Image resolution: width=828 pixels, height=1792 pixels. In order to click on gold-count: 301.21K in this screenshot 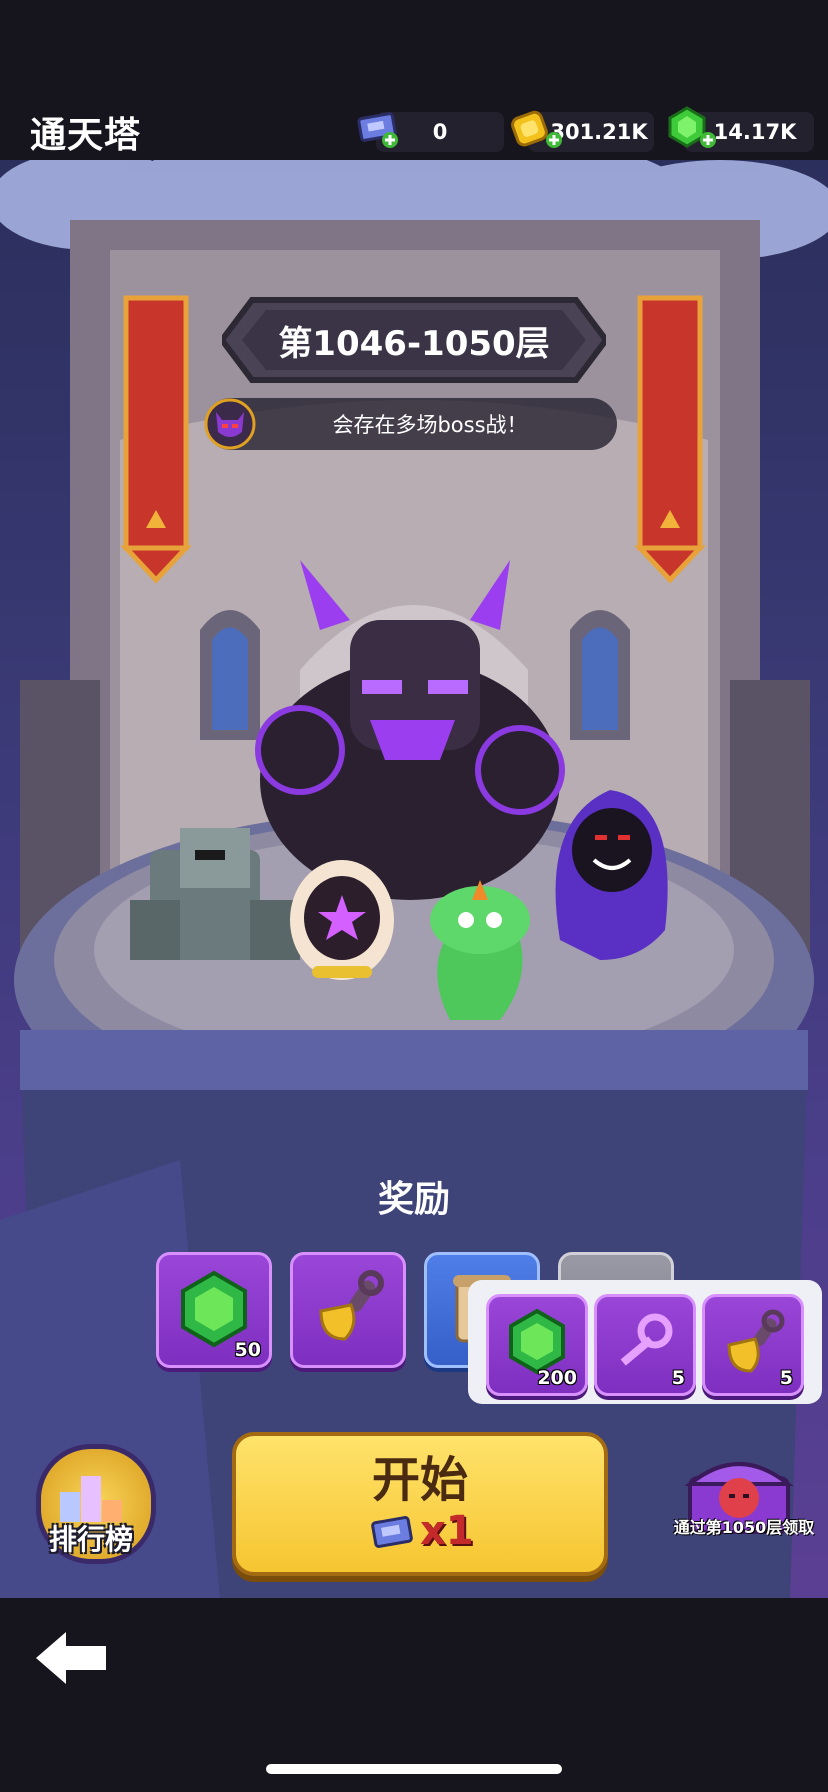, I will do `click(599, 132)`.